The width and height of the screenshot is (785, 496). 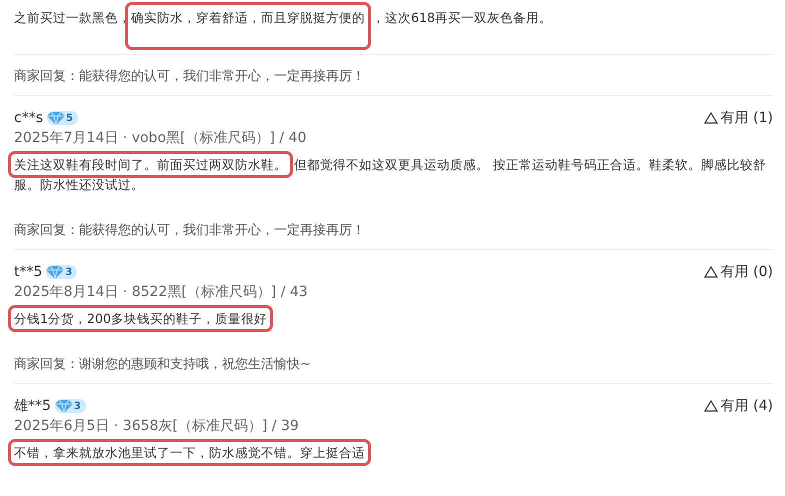 I want to click on merchant-reply: 商家回复：谢谢您的惠顾和支持哦，祝您生活愉快~, so click(x=393, y=363).